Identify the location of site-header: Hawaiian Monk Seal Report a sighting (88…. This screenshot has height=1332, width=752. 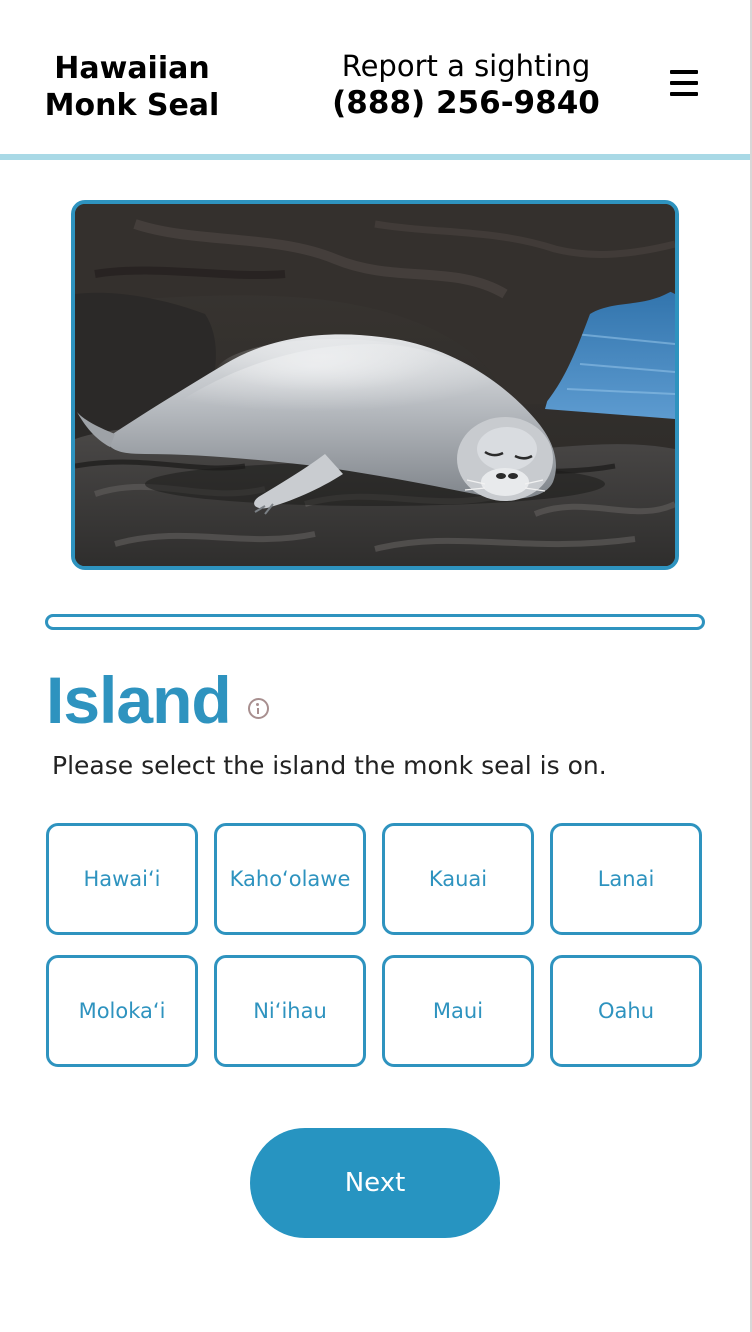
(375, 80).